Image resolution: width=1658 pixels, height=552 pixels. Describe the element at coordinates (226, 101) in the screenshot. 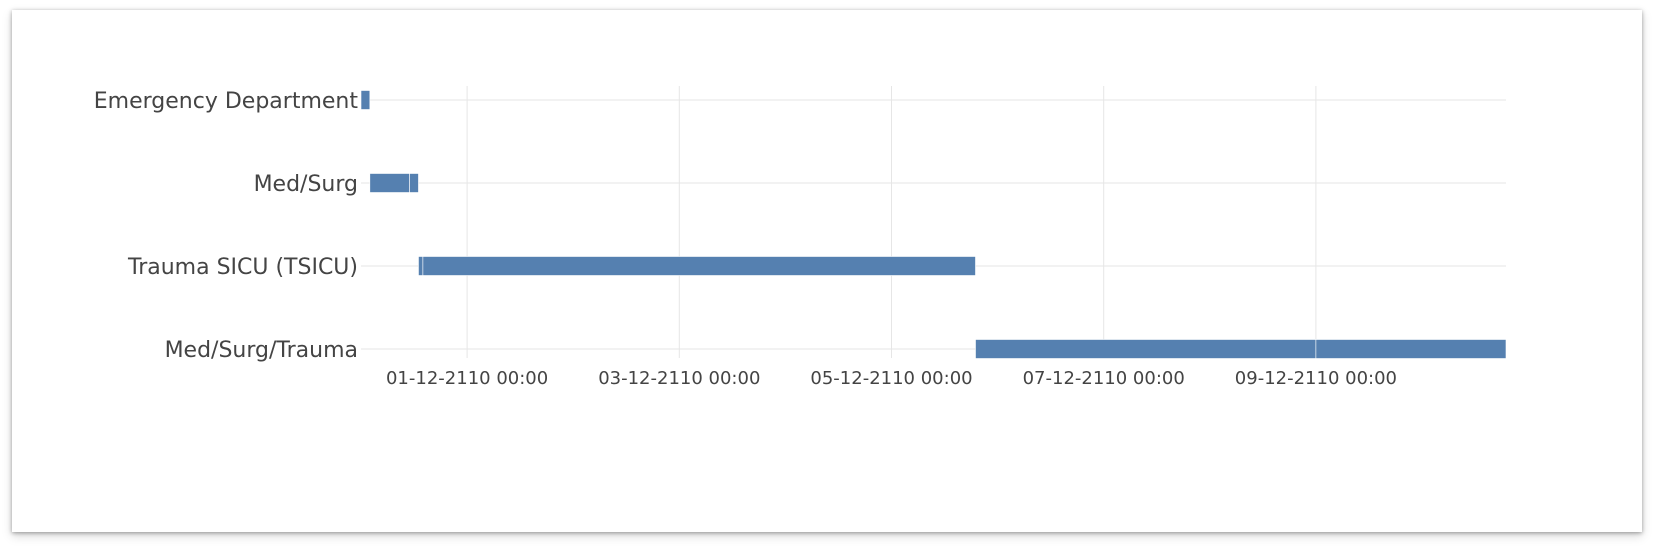

I see `y-category-label: Emergency Department` at that location.